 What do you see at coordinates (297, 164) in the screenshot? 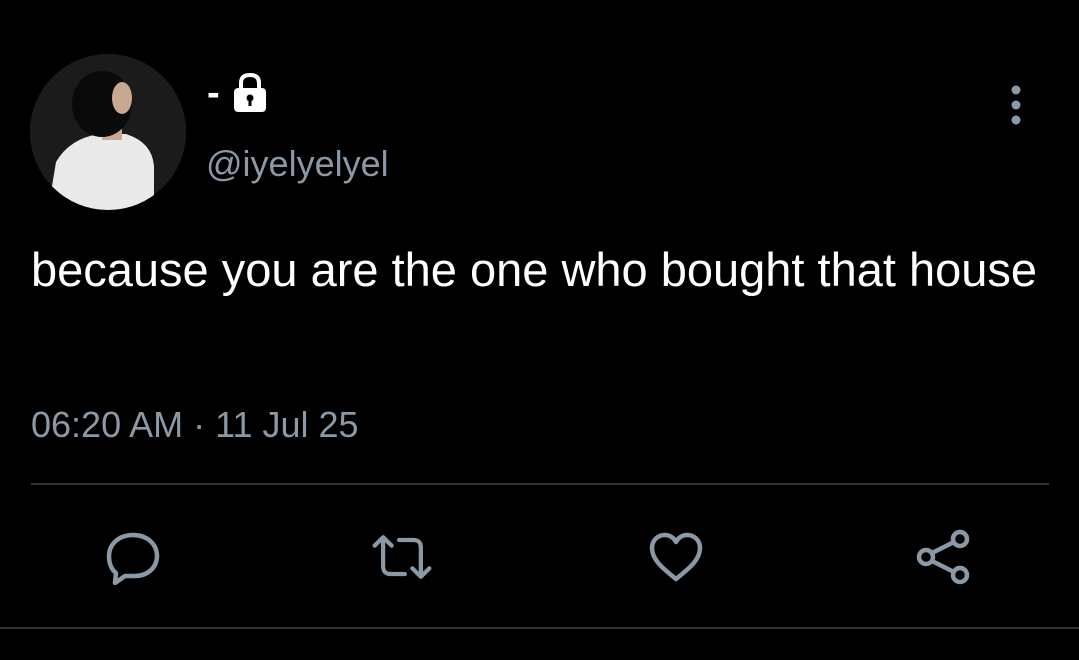
I see `user-handle: @iyelyelyel` at bounding box center [297, 164].